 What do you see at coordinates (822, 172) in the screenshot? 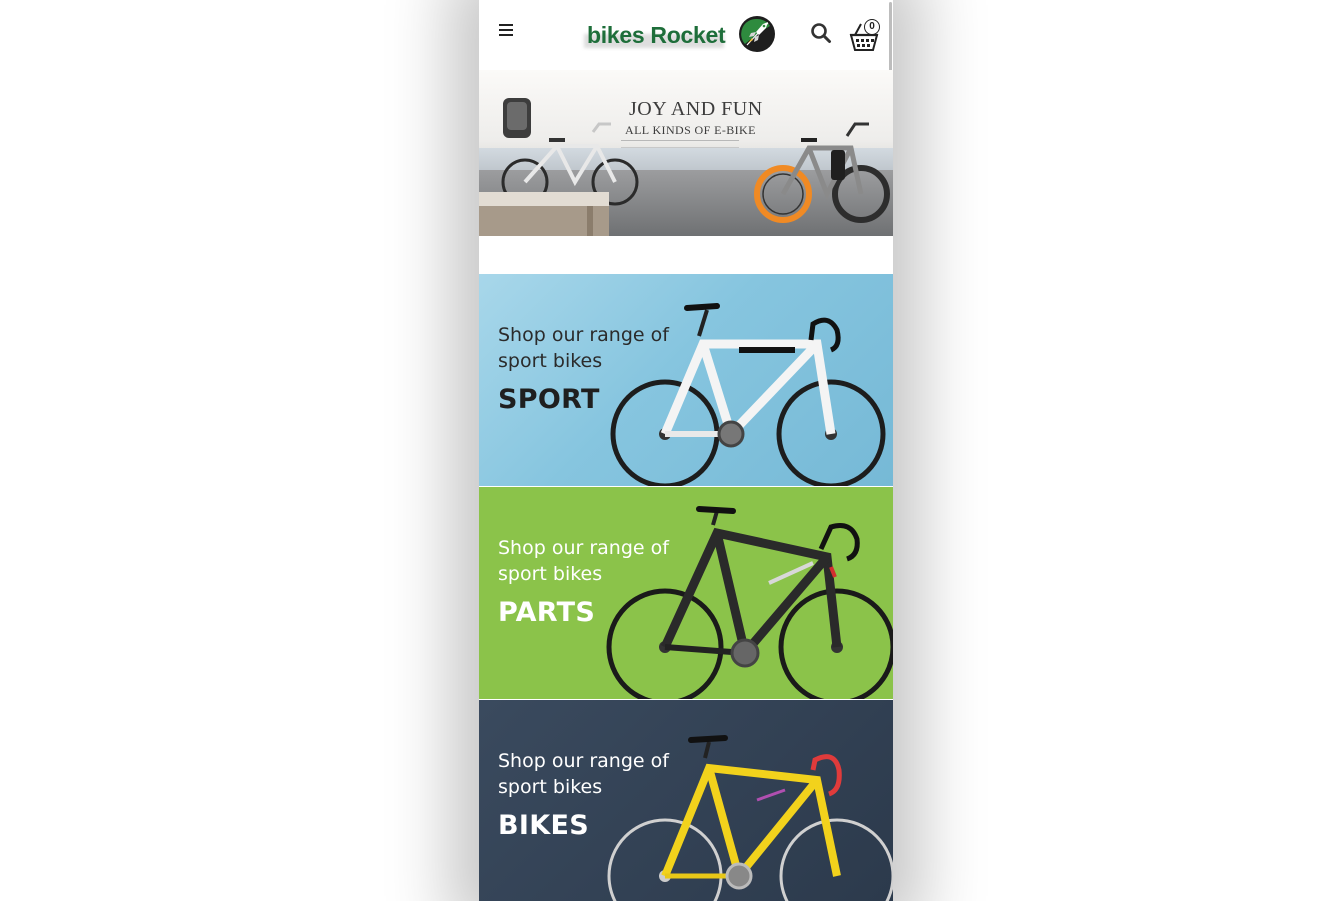
I see `e-bike-image` at bounding box center [822, 172].